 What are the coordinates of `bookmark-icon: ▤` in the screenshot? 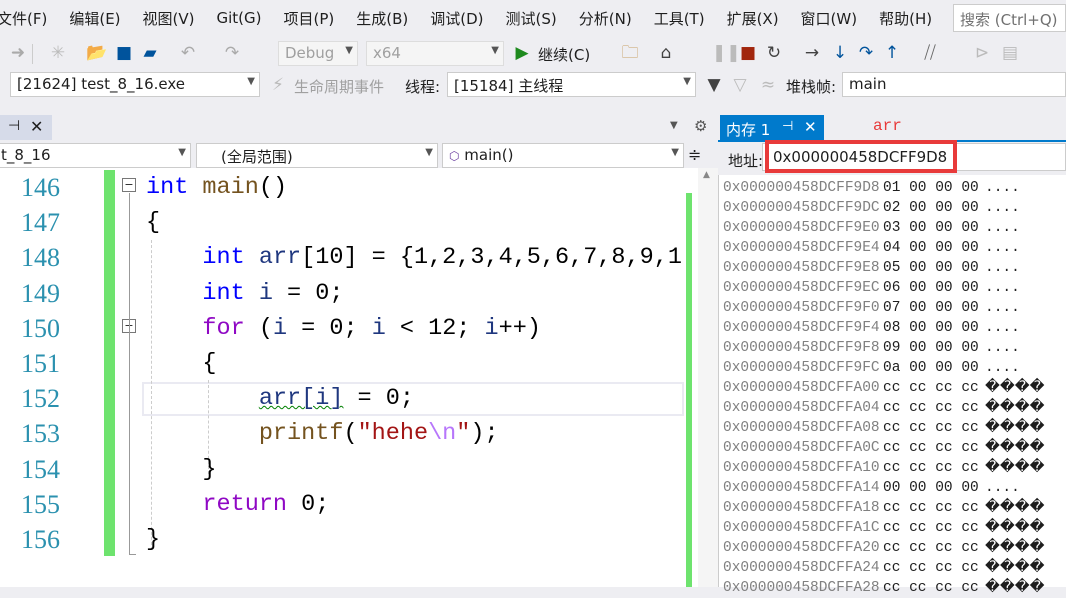 It's located at (1010, 53).